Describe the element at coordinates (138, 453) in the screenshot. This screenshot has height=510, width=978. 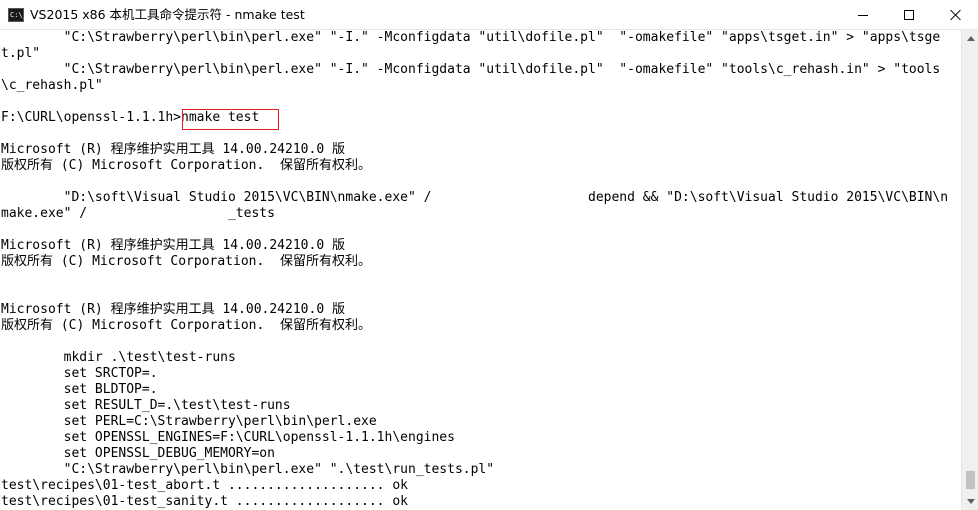
I see `console-line: set OPENSSL_DEBUG_MEMORY=on` at that location.